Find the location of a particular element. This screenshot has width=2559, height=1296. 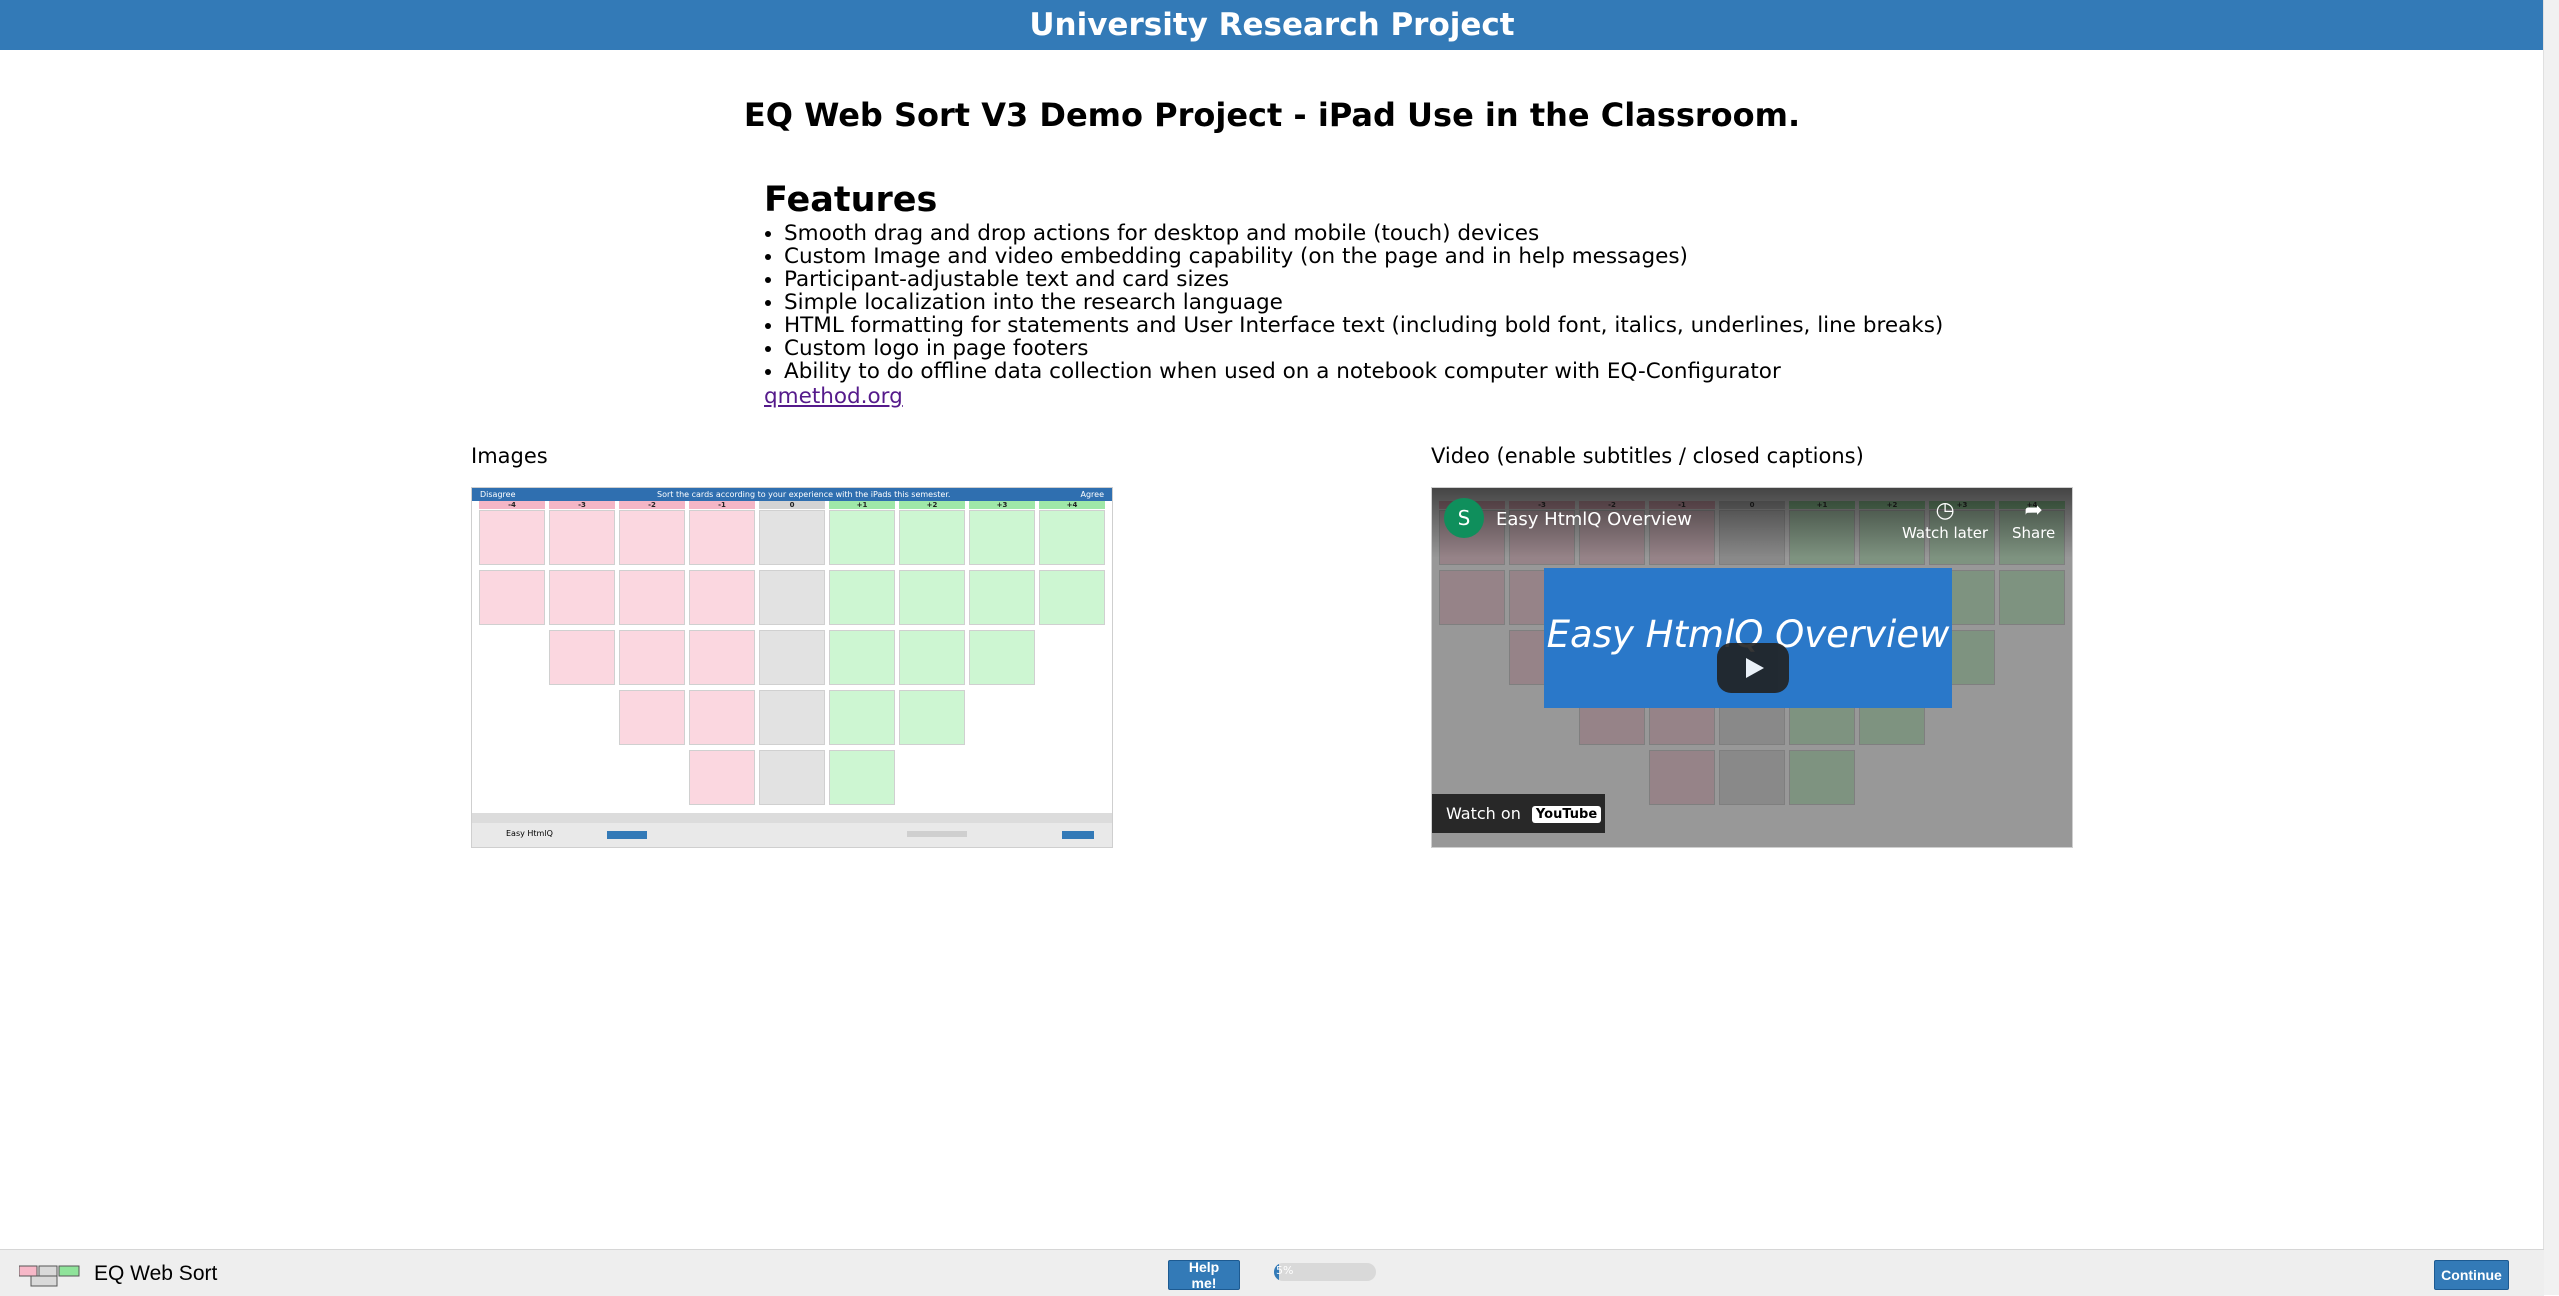

youtube-logo-icon: YouTube is located at coordinates (1566, 814).